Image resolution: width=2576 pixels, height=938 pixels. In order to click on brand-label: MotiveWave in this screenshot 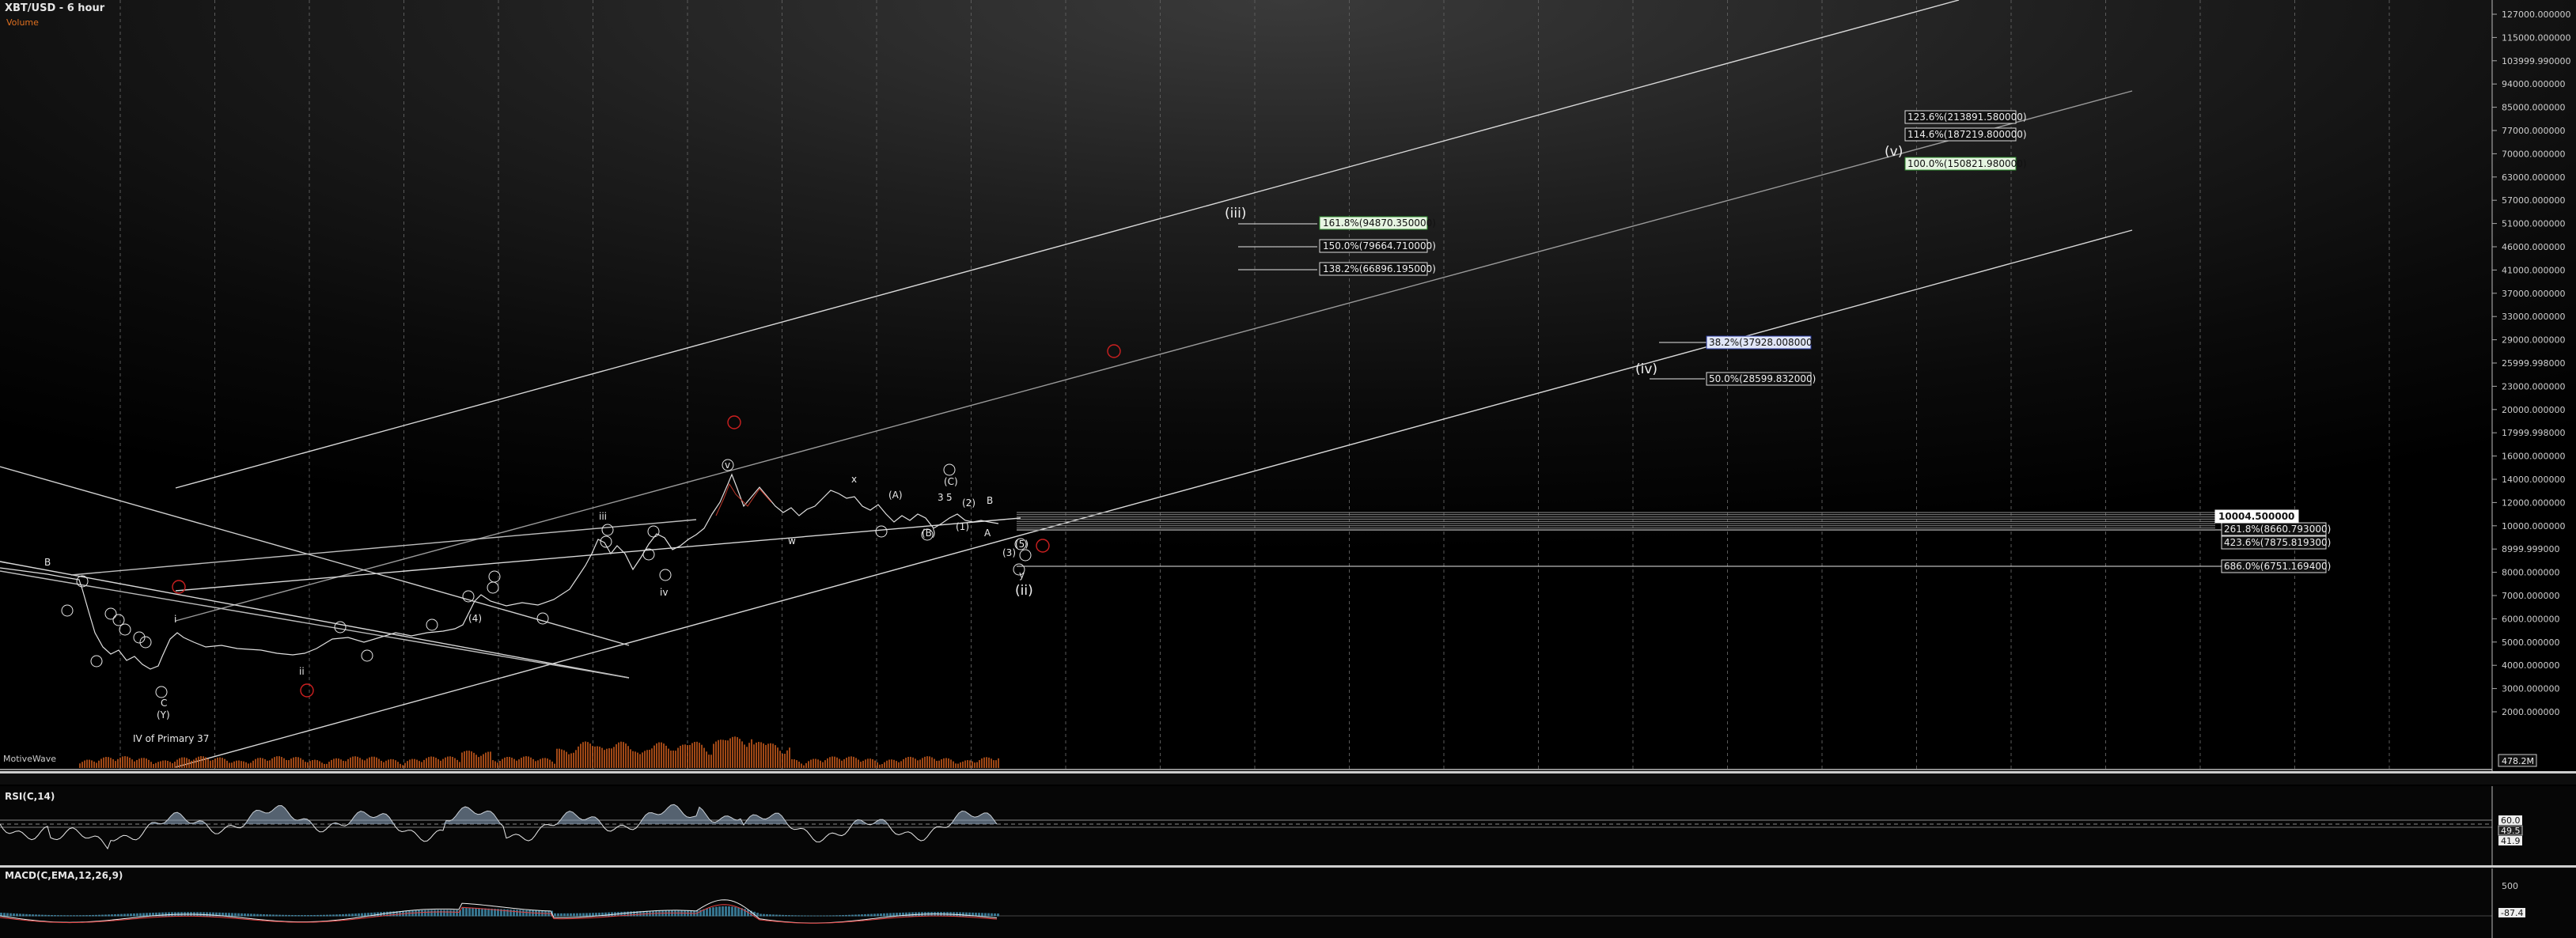, I will do `click(30, 759)`.